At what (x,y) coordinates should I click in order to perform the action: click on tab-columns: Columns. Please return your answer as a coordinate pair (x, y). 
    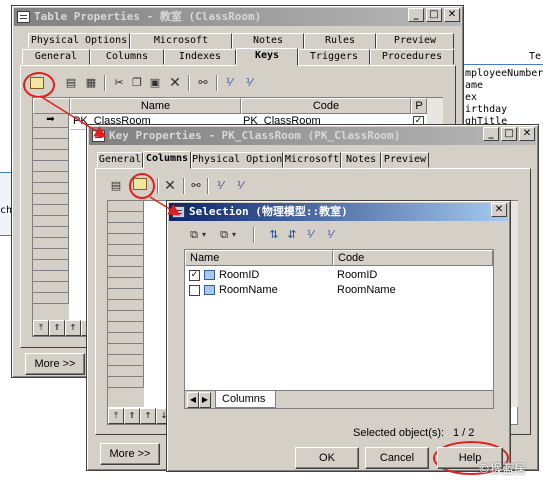
    Looking at the image, I should click on (127, 57).